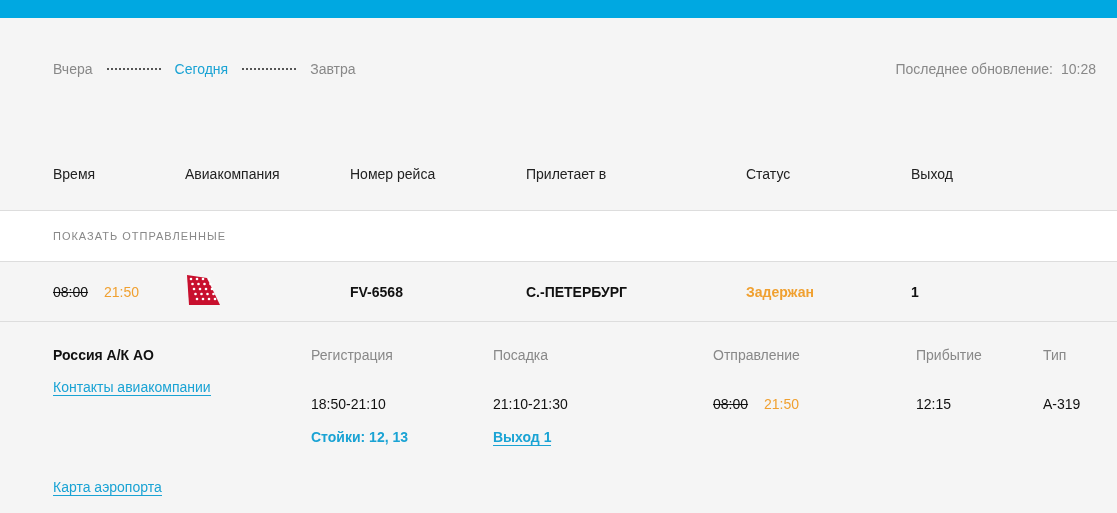  Describe the element at coordinates (521, 355) in the screenshot. I see `detail-heading: Посадка` at that location.